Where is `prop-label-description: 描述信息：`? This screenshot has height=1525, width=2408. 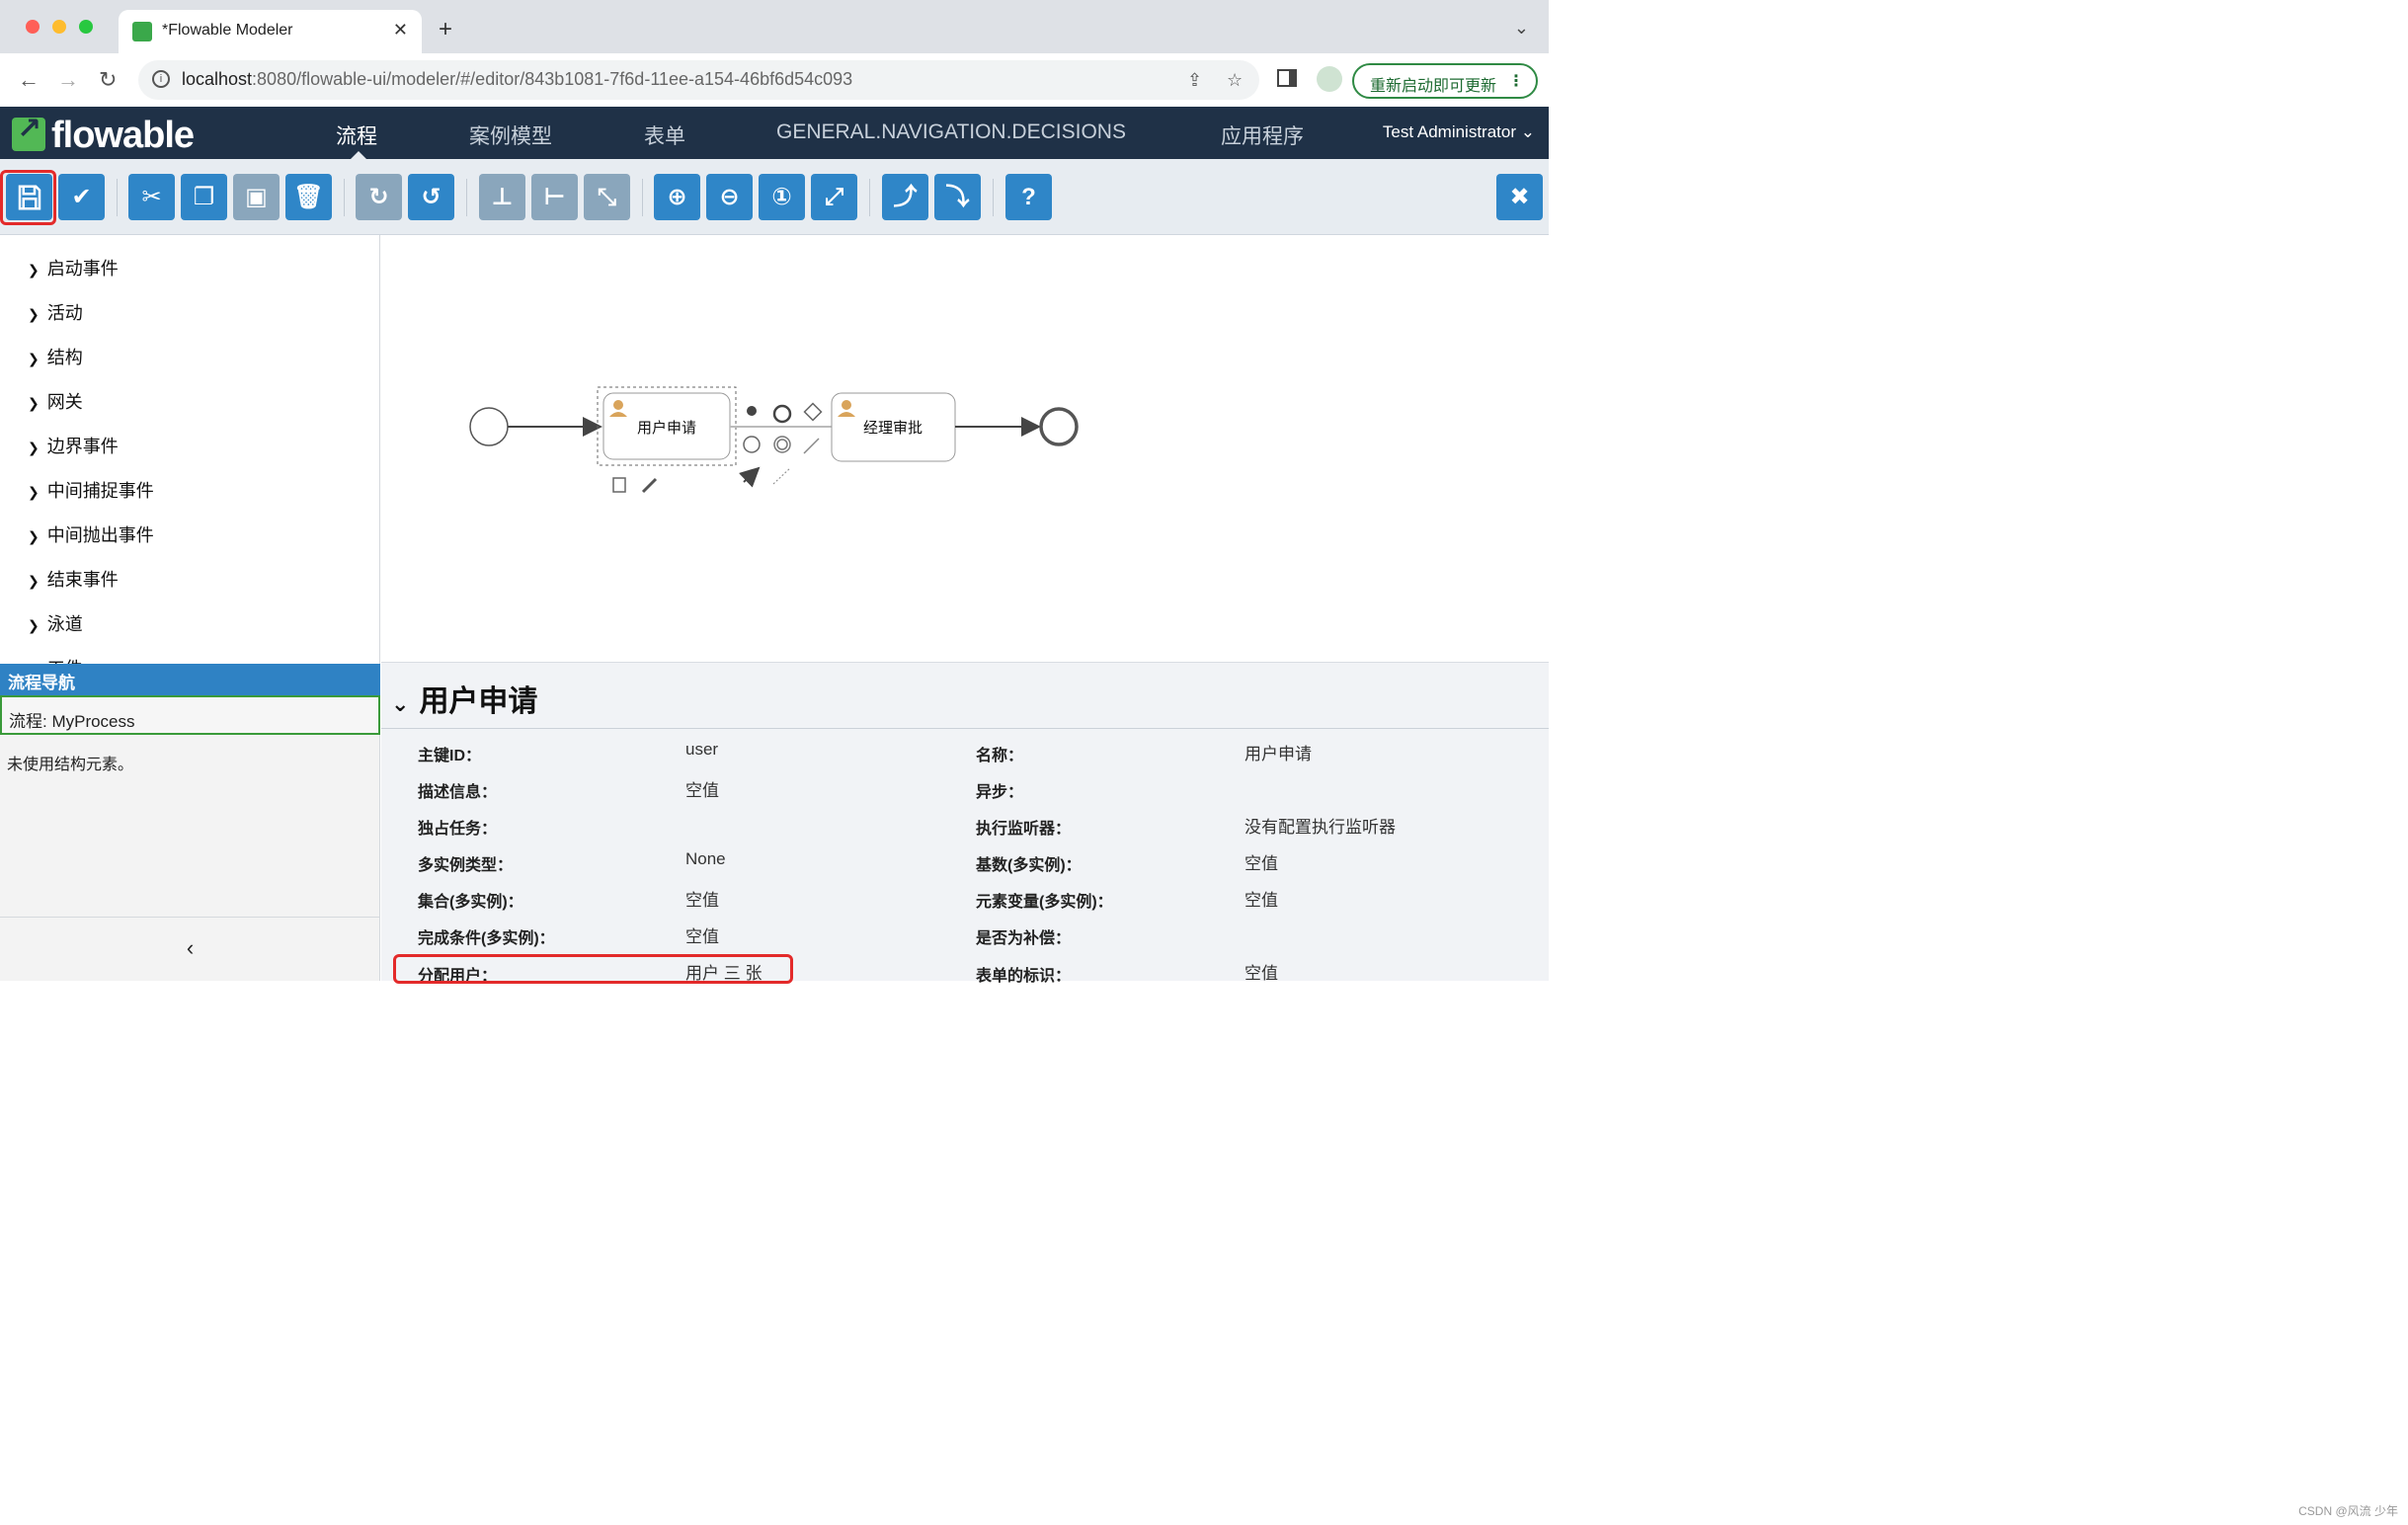 prop-label-description: 描述信息： is located at coordinates (458, 792).